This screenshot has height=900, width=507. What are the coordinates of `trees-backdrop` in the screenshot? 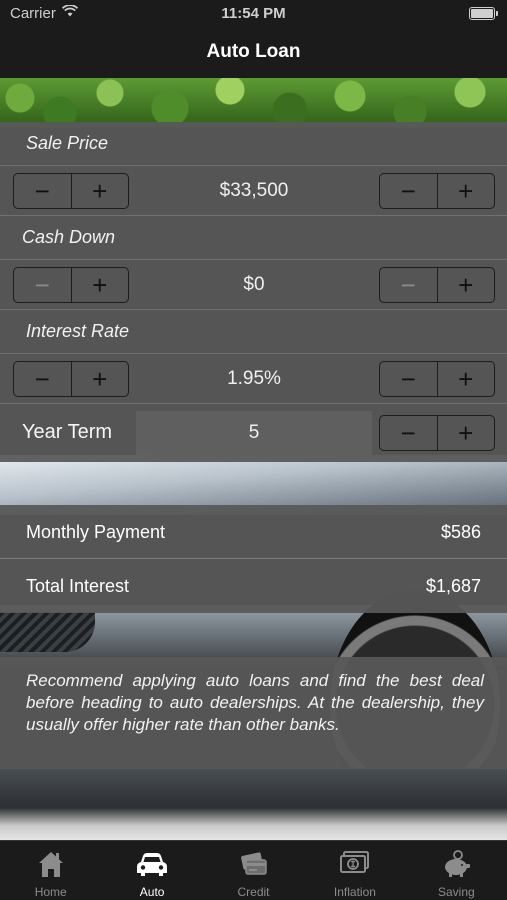 It's located at (253, 103).